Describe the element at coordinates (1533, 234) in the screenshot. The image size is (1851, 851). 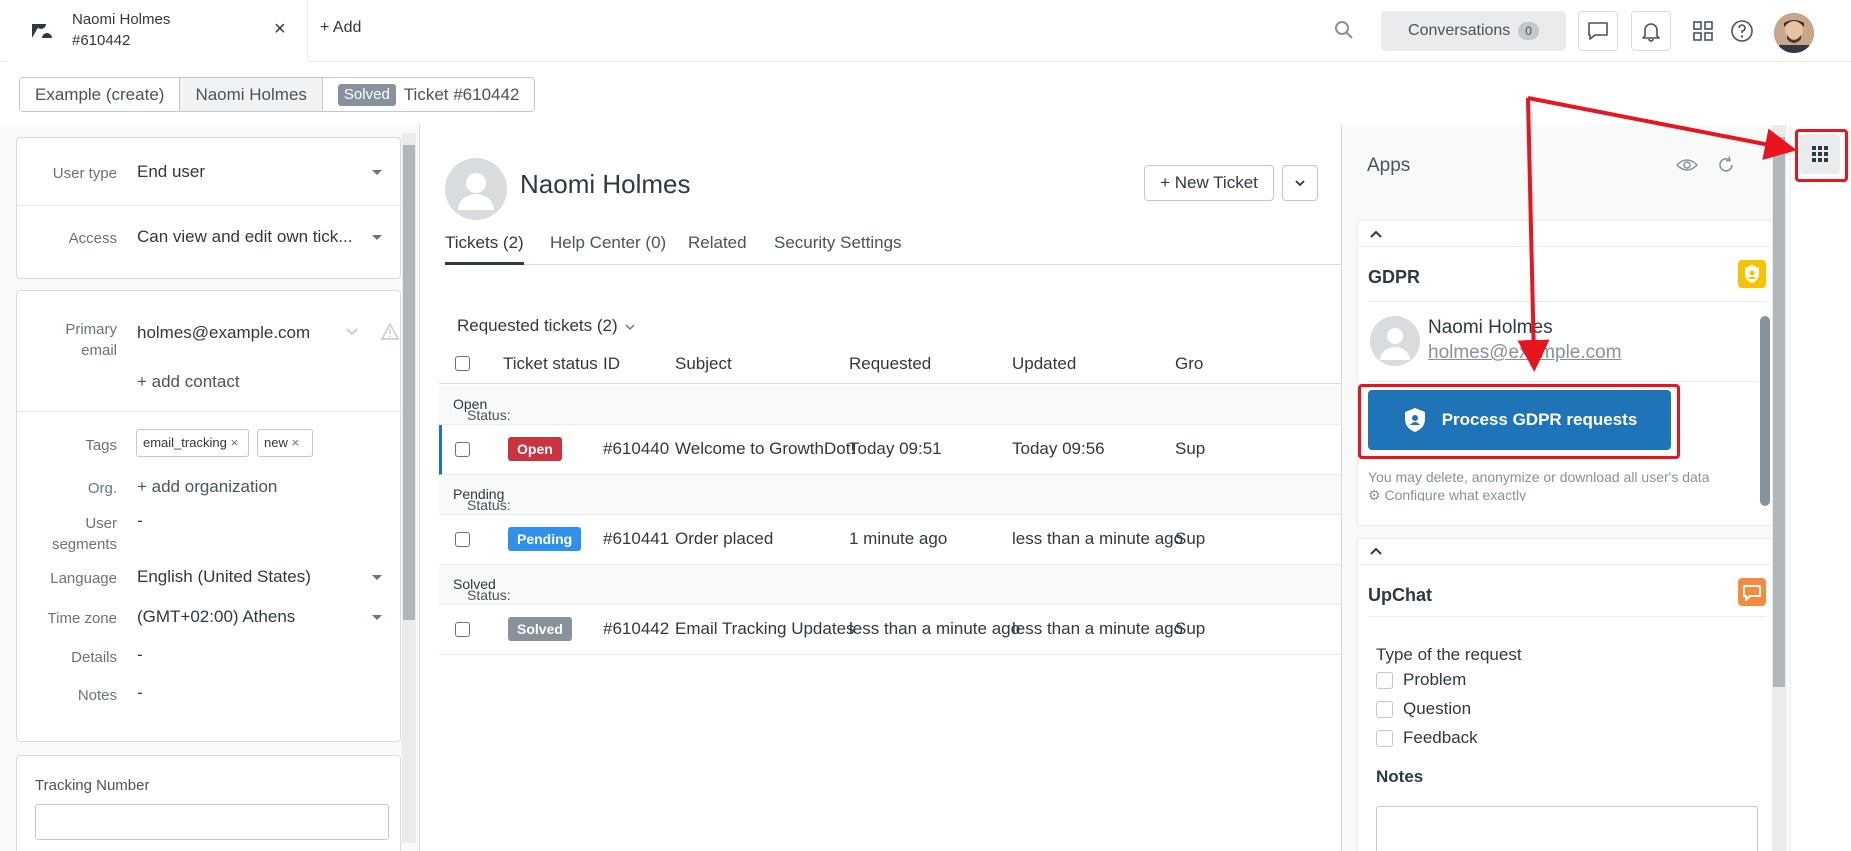
I see `annotation-arrow-to-gdpr` at that location.